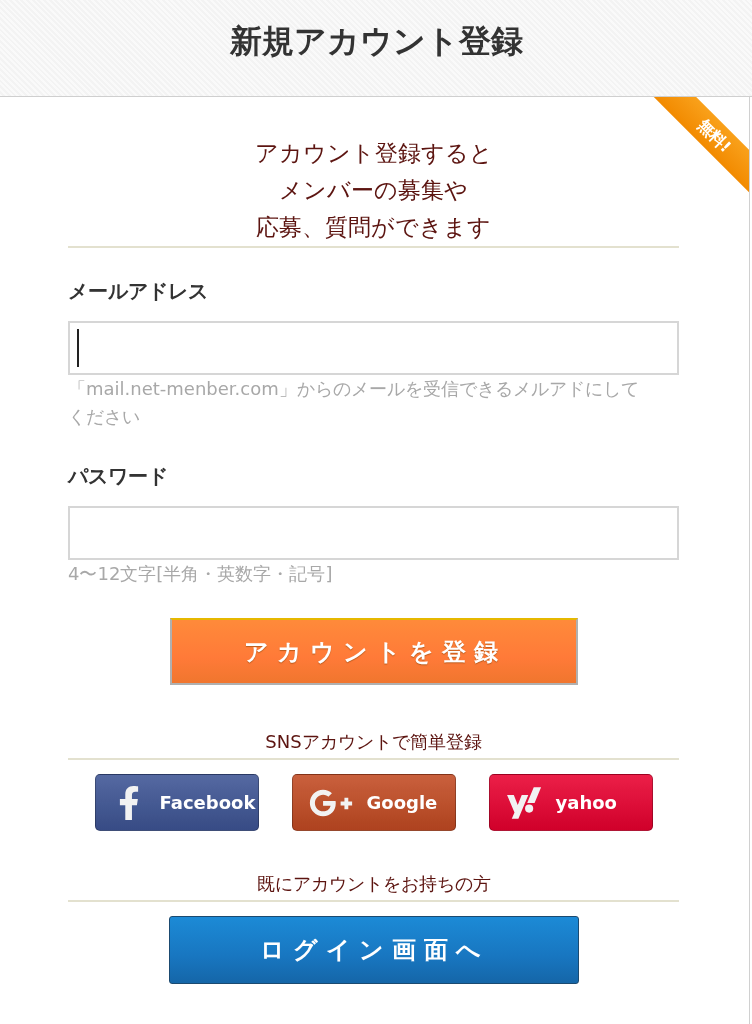 The width and height of the screenshot is (752, 1024). I want to click on page-title: 新規アカウント登録, so click(376, 41).